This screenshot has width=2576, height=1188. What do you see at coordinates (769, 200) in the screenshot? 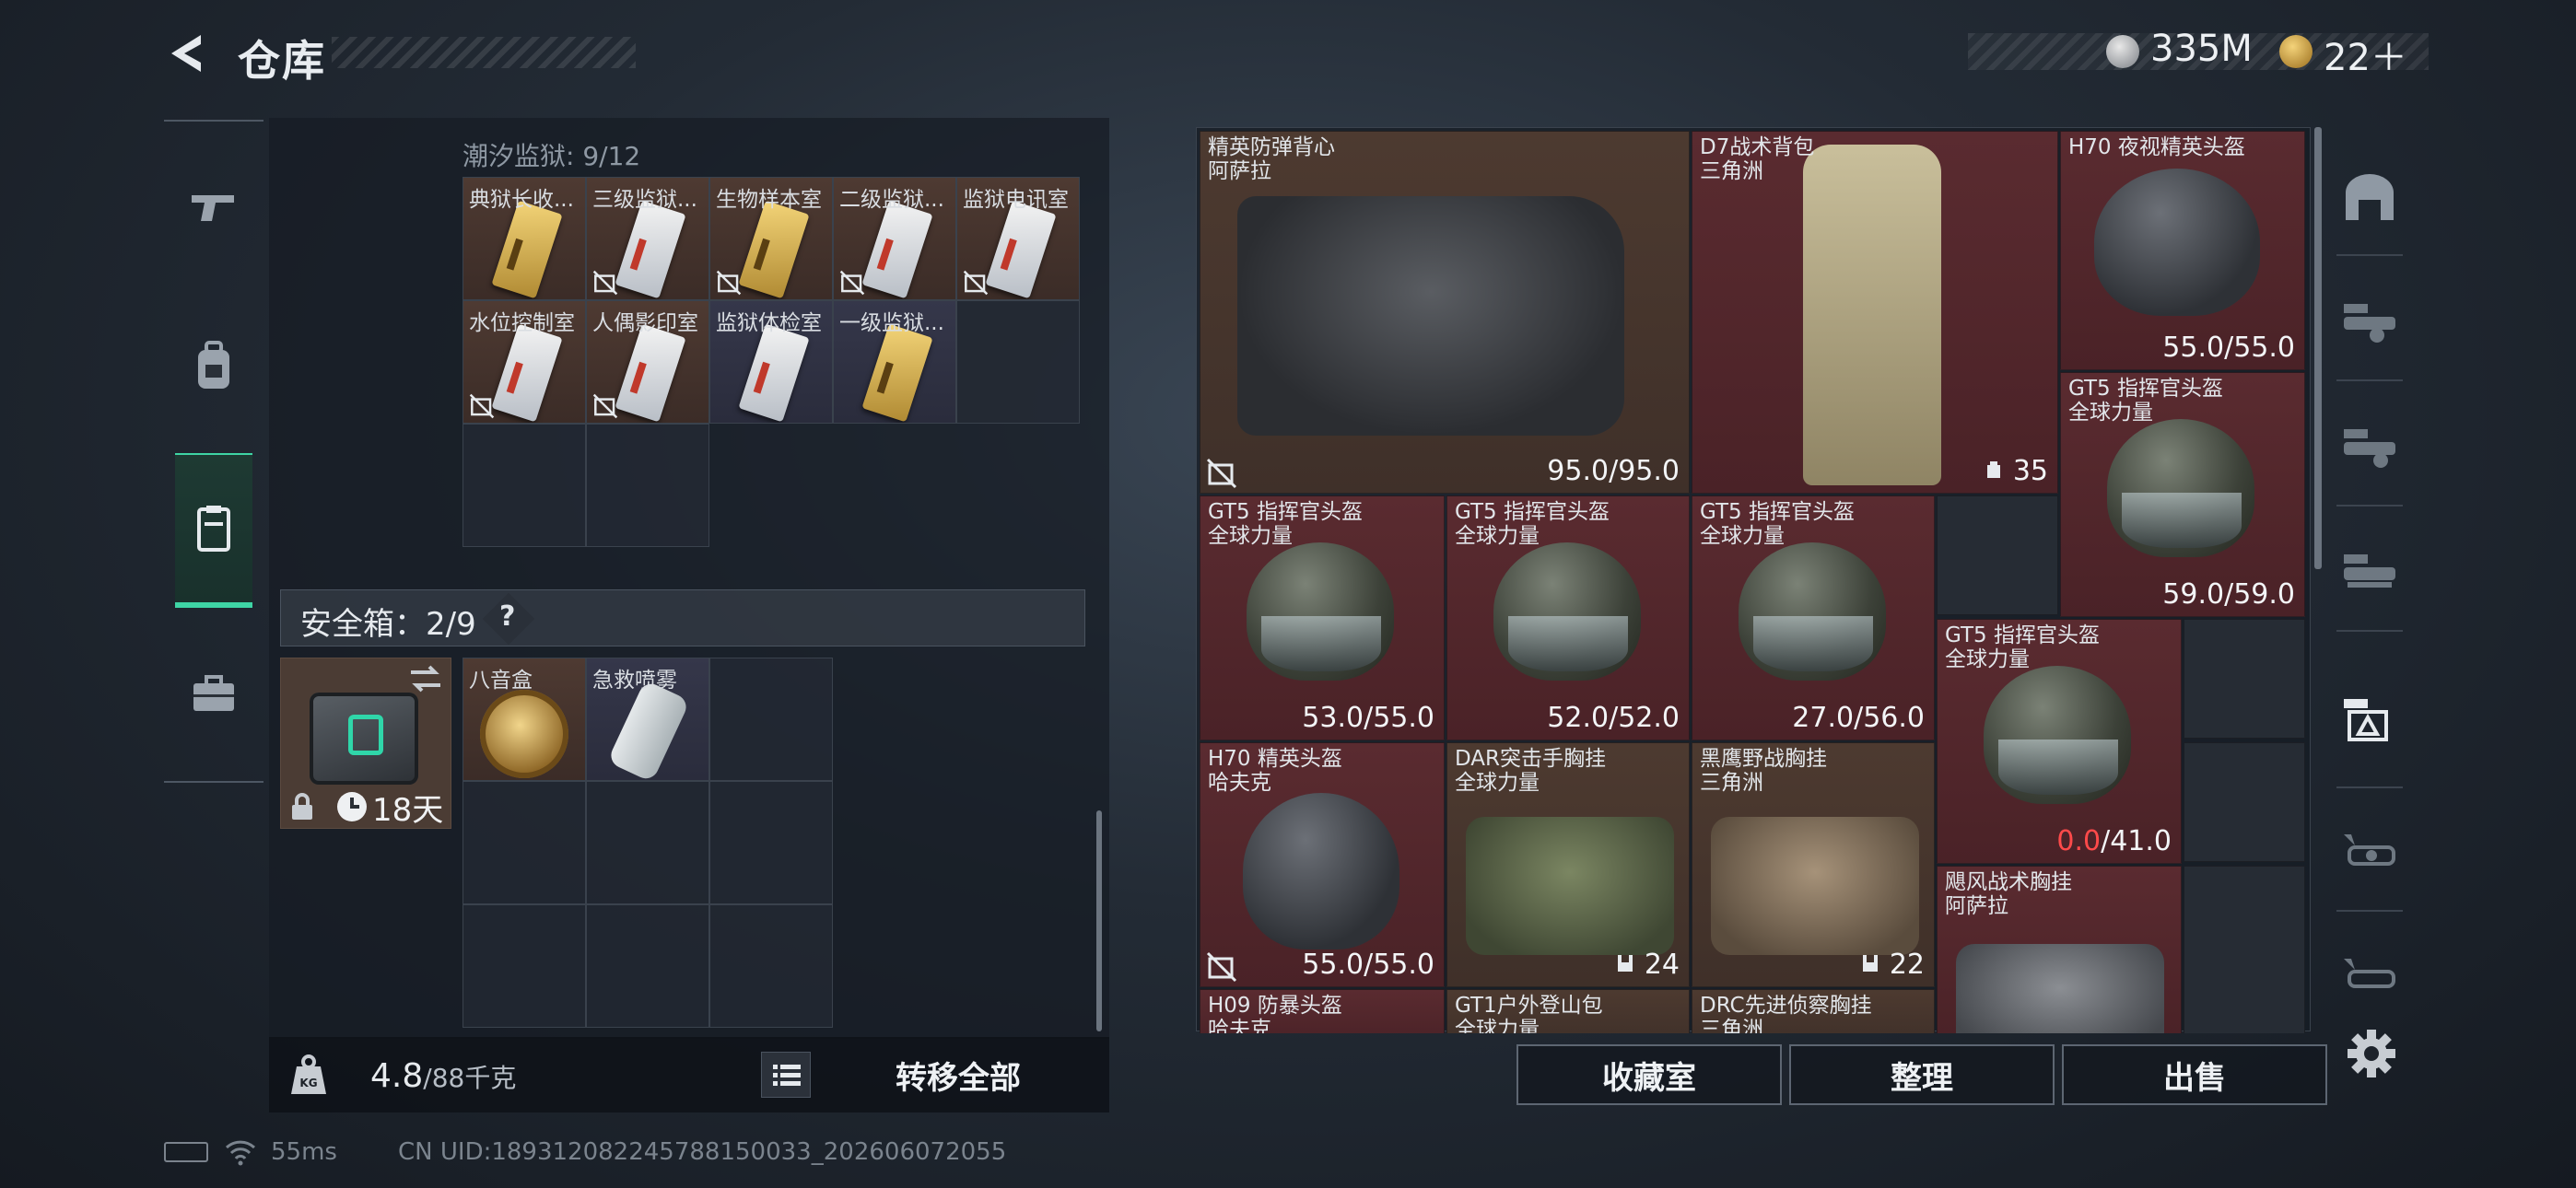
I see `key-card-name: 生物样本室` at bounding box center [769, 200].